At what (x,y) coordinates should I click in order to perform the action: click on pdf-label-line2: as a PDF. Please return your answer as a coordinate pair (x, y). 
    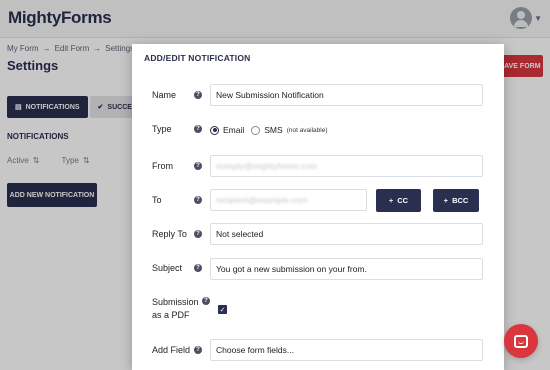
    Looking at the image, I should click on (171, 315).